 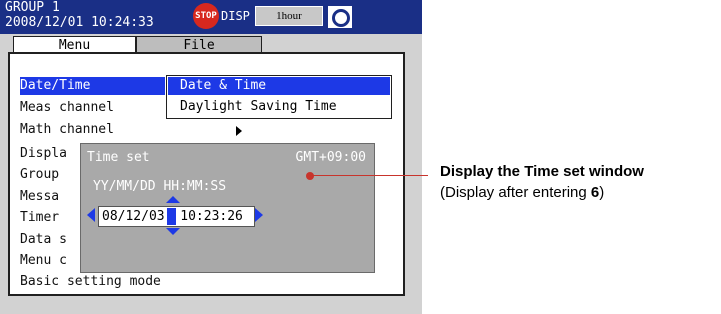 What do you see at coordinates (235, 16) in the screenshot?
I see `disp-label: DISP` at bounding box center [235, 16].